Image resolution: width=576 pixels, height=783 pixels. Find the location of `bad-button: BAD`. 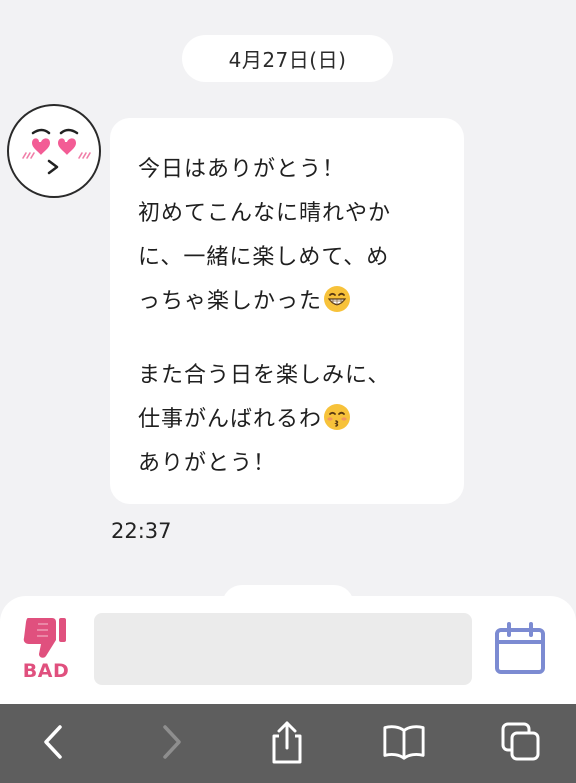

bad-button: BAD is located at coordinates (46, 648).